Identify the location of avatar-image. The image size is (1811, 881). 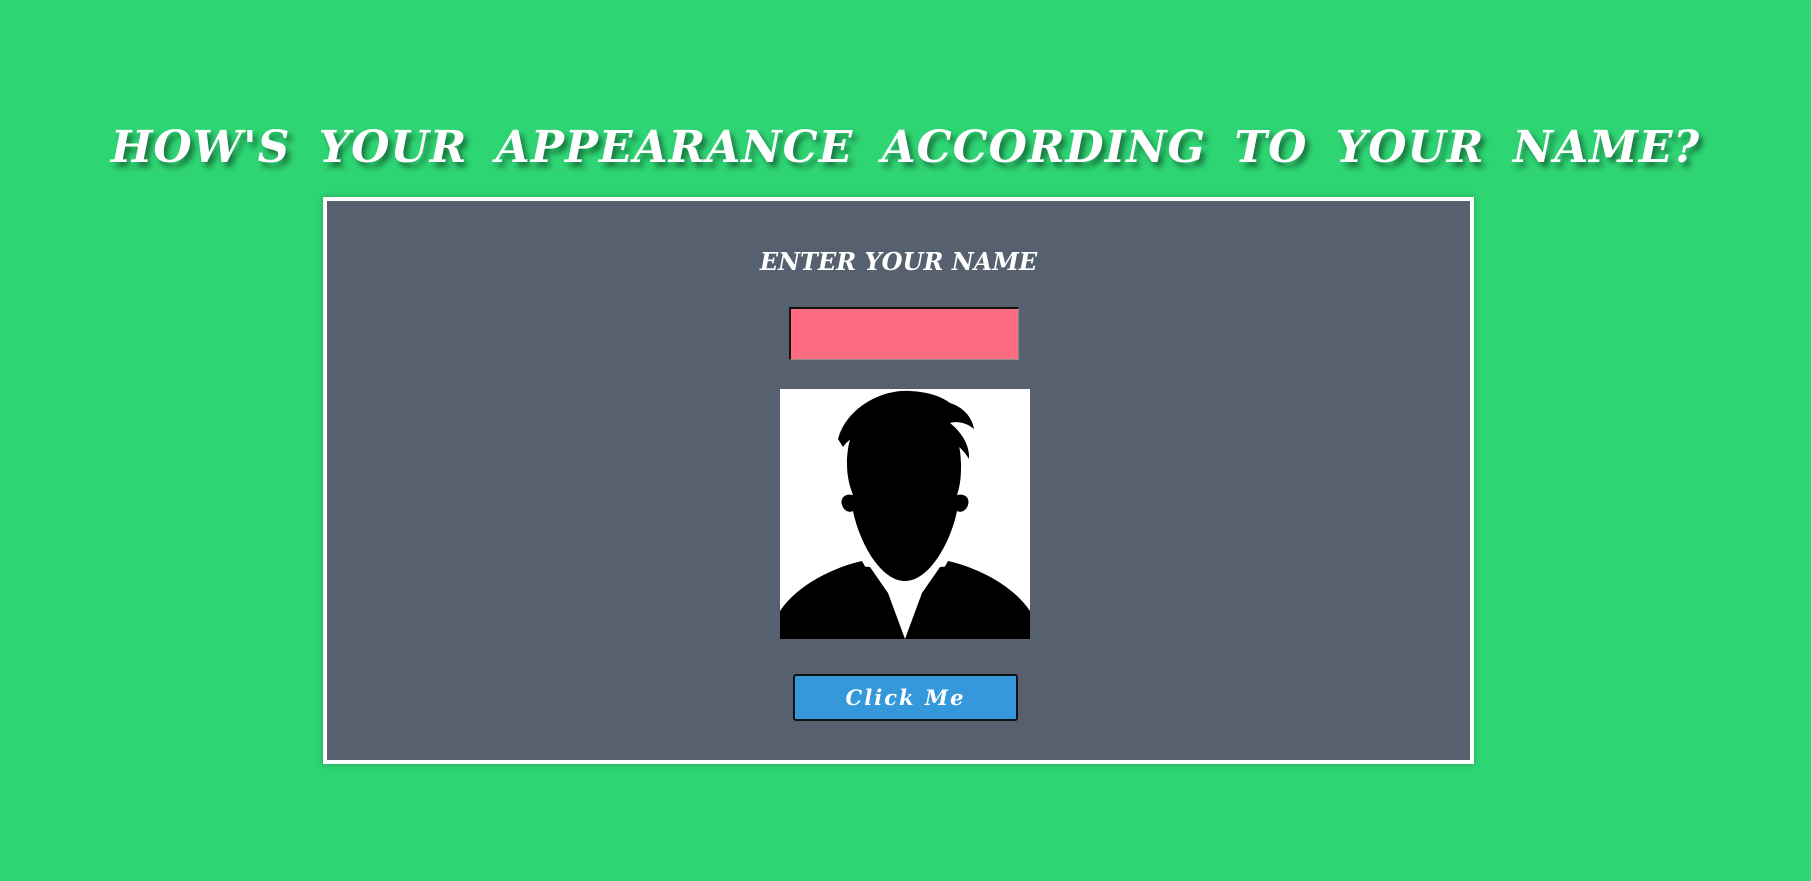
(905, 514).